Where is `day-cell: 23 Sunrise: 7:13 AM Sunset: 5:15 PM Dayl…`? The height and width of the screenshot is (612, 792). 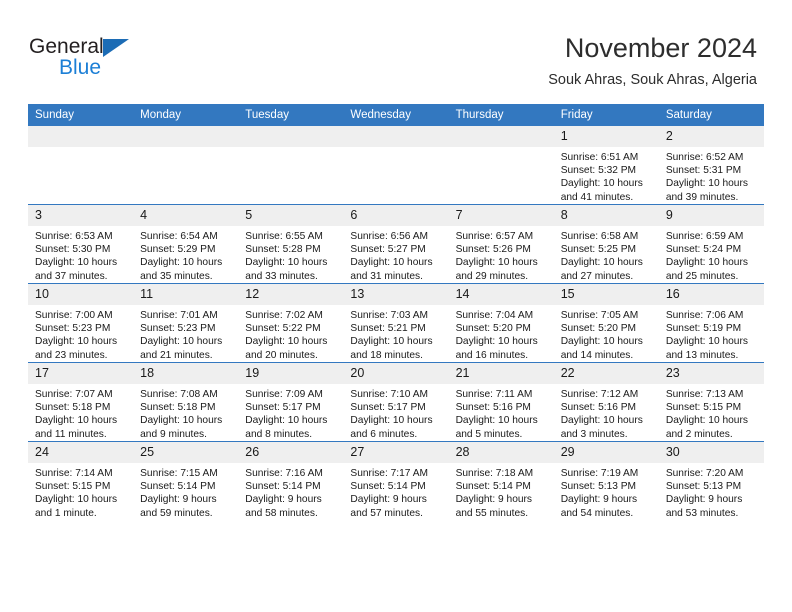
day-cell: 23 Sunrise: 7:13 AM Sunset: 5:15 PM Dayl… is located at coordinates (711, 402).